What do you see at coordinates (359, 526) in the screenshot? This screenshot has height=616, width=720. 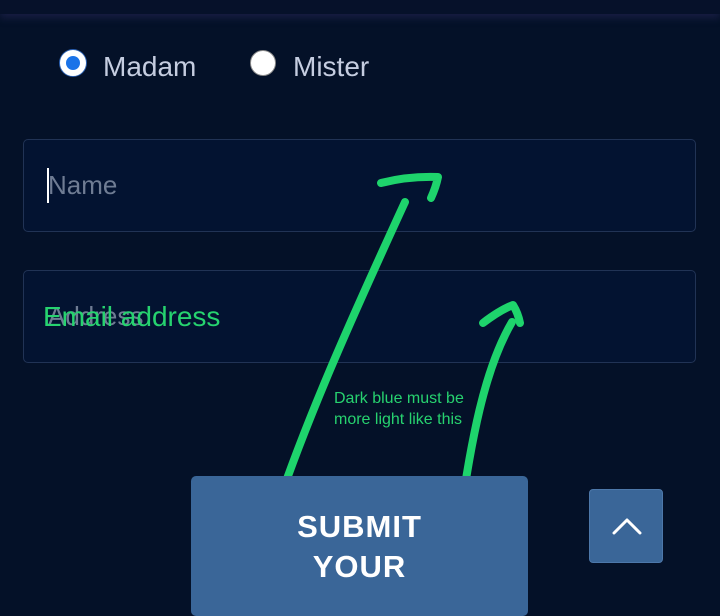 I see `submit-label-line1: SUBMIT` at bounding box center [359, 526].